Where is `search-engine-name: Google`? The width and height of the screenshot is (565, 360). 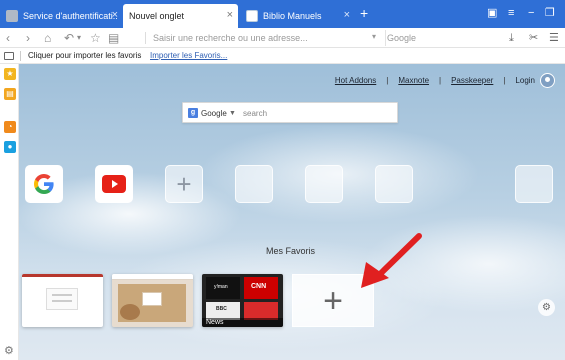
search-engine-name: Google is located at coordinates (214, 113).